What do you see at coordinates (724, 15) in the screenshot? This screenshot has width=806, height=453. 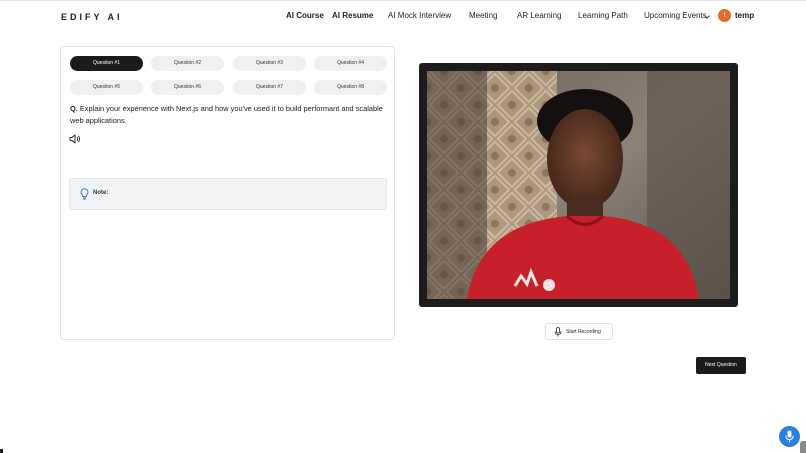 I see `user-avatar: t` at bounding box center [724, 15].